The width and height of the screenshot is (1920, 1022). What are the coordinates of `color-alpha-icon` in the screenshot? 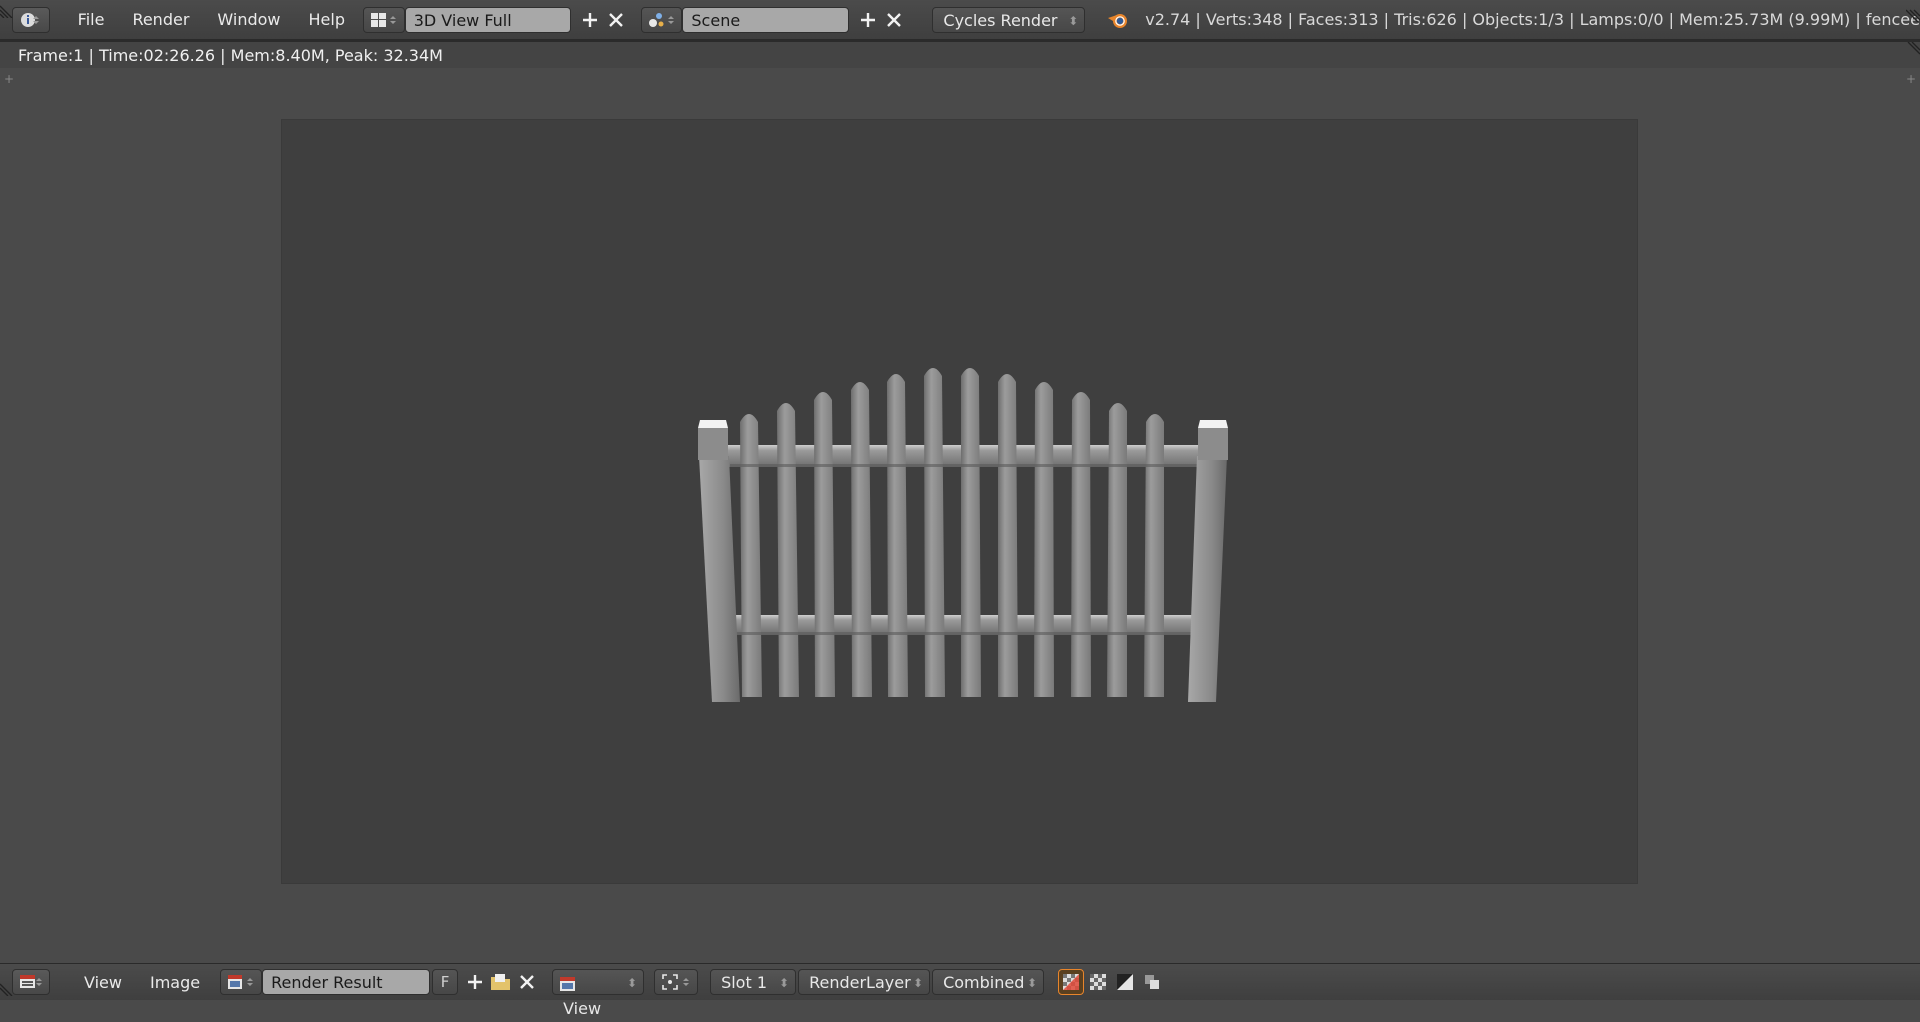 It's located at (1071, 982).